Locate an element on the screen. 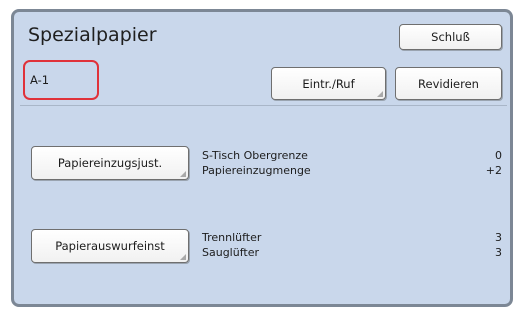 The width and height of the screenshot is (525, 315). entry-recall-label: Eintr./Ruf is located at coordinates (328, 83).